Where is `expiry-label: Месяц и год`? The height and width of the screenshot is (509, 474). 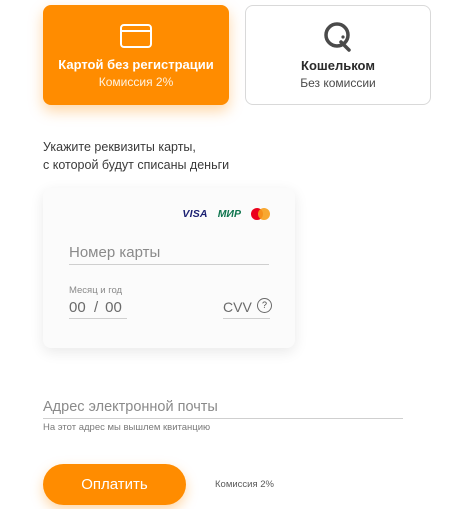
expiry-label: Месяц и год is located at coordinates (96, 290).